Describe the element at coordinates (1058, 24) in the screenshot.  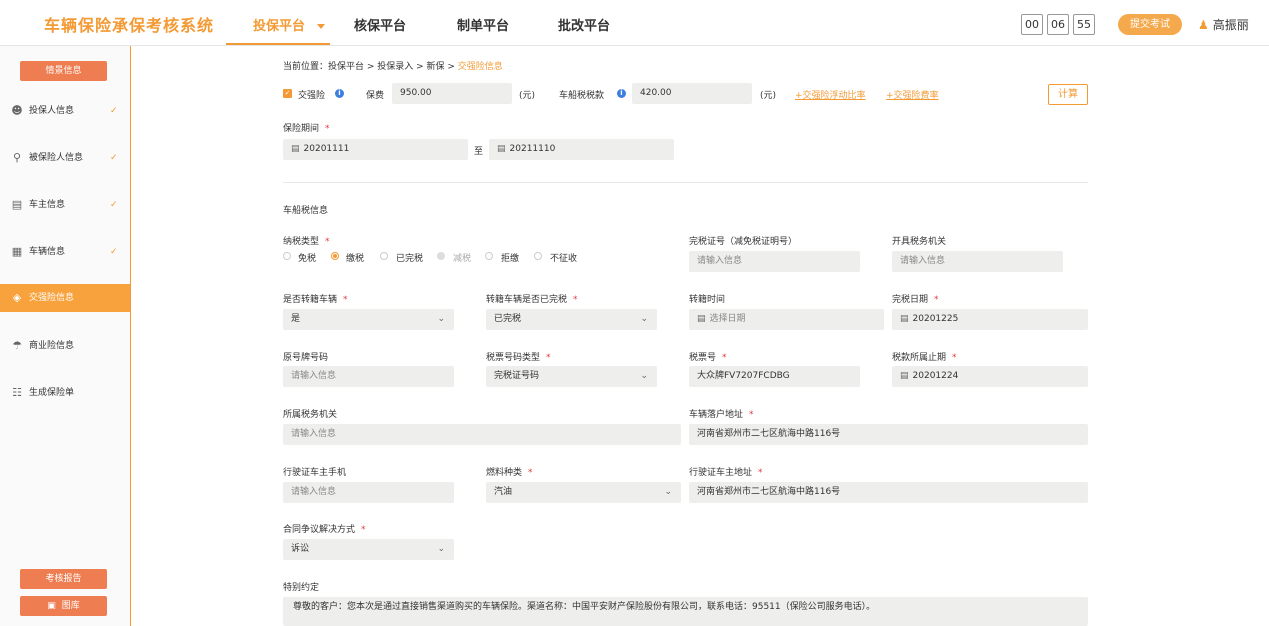
I see `timer-minutes: 06` at that location.